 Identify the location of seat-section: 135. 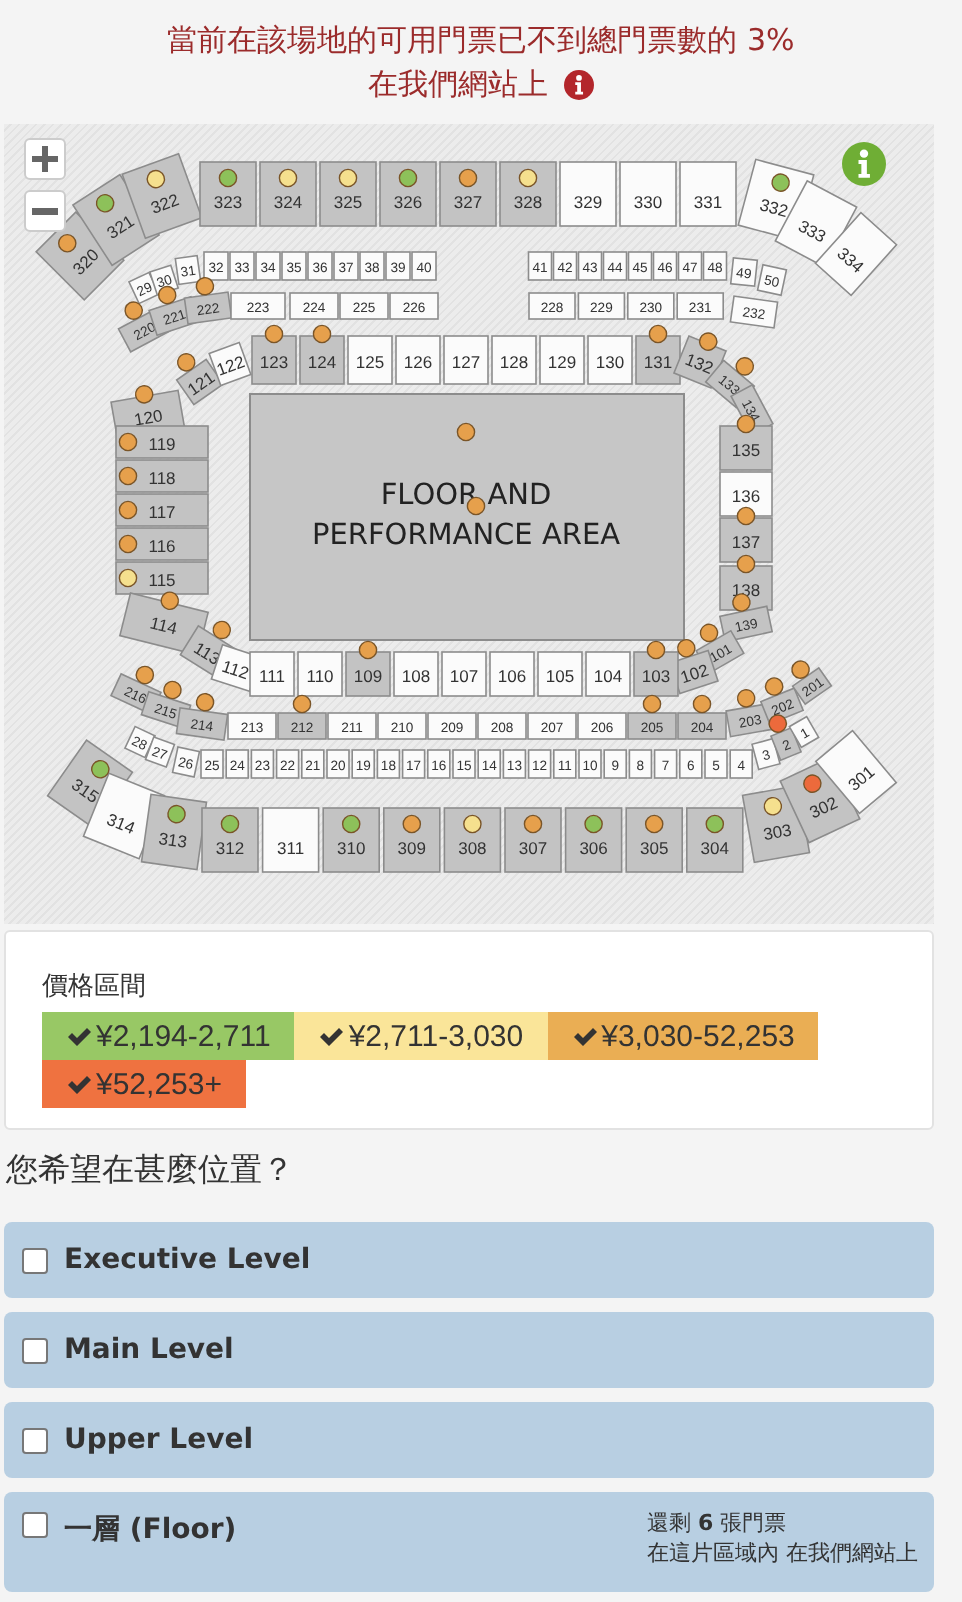
(746, 448).